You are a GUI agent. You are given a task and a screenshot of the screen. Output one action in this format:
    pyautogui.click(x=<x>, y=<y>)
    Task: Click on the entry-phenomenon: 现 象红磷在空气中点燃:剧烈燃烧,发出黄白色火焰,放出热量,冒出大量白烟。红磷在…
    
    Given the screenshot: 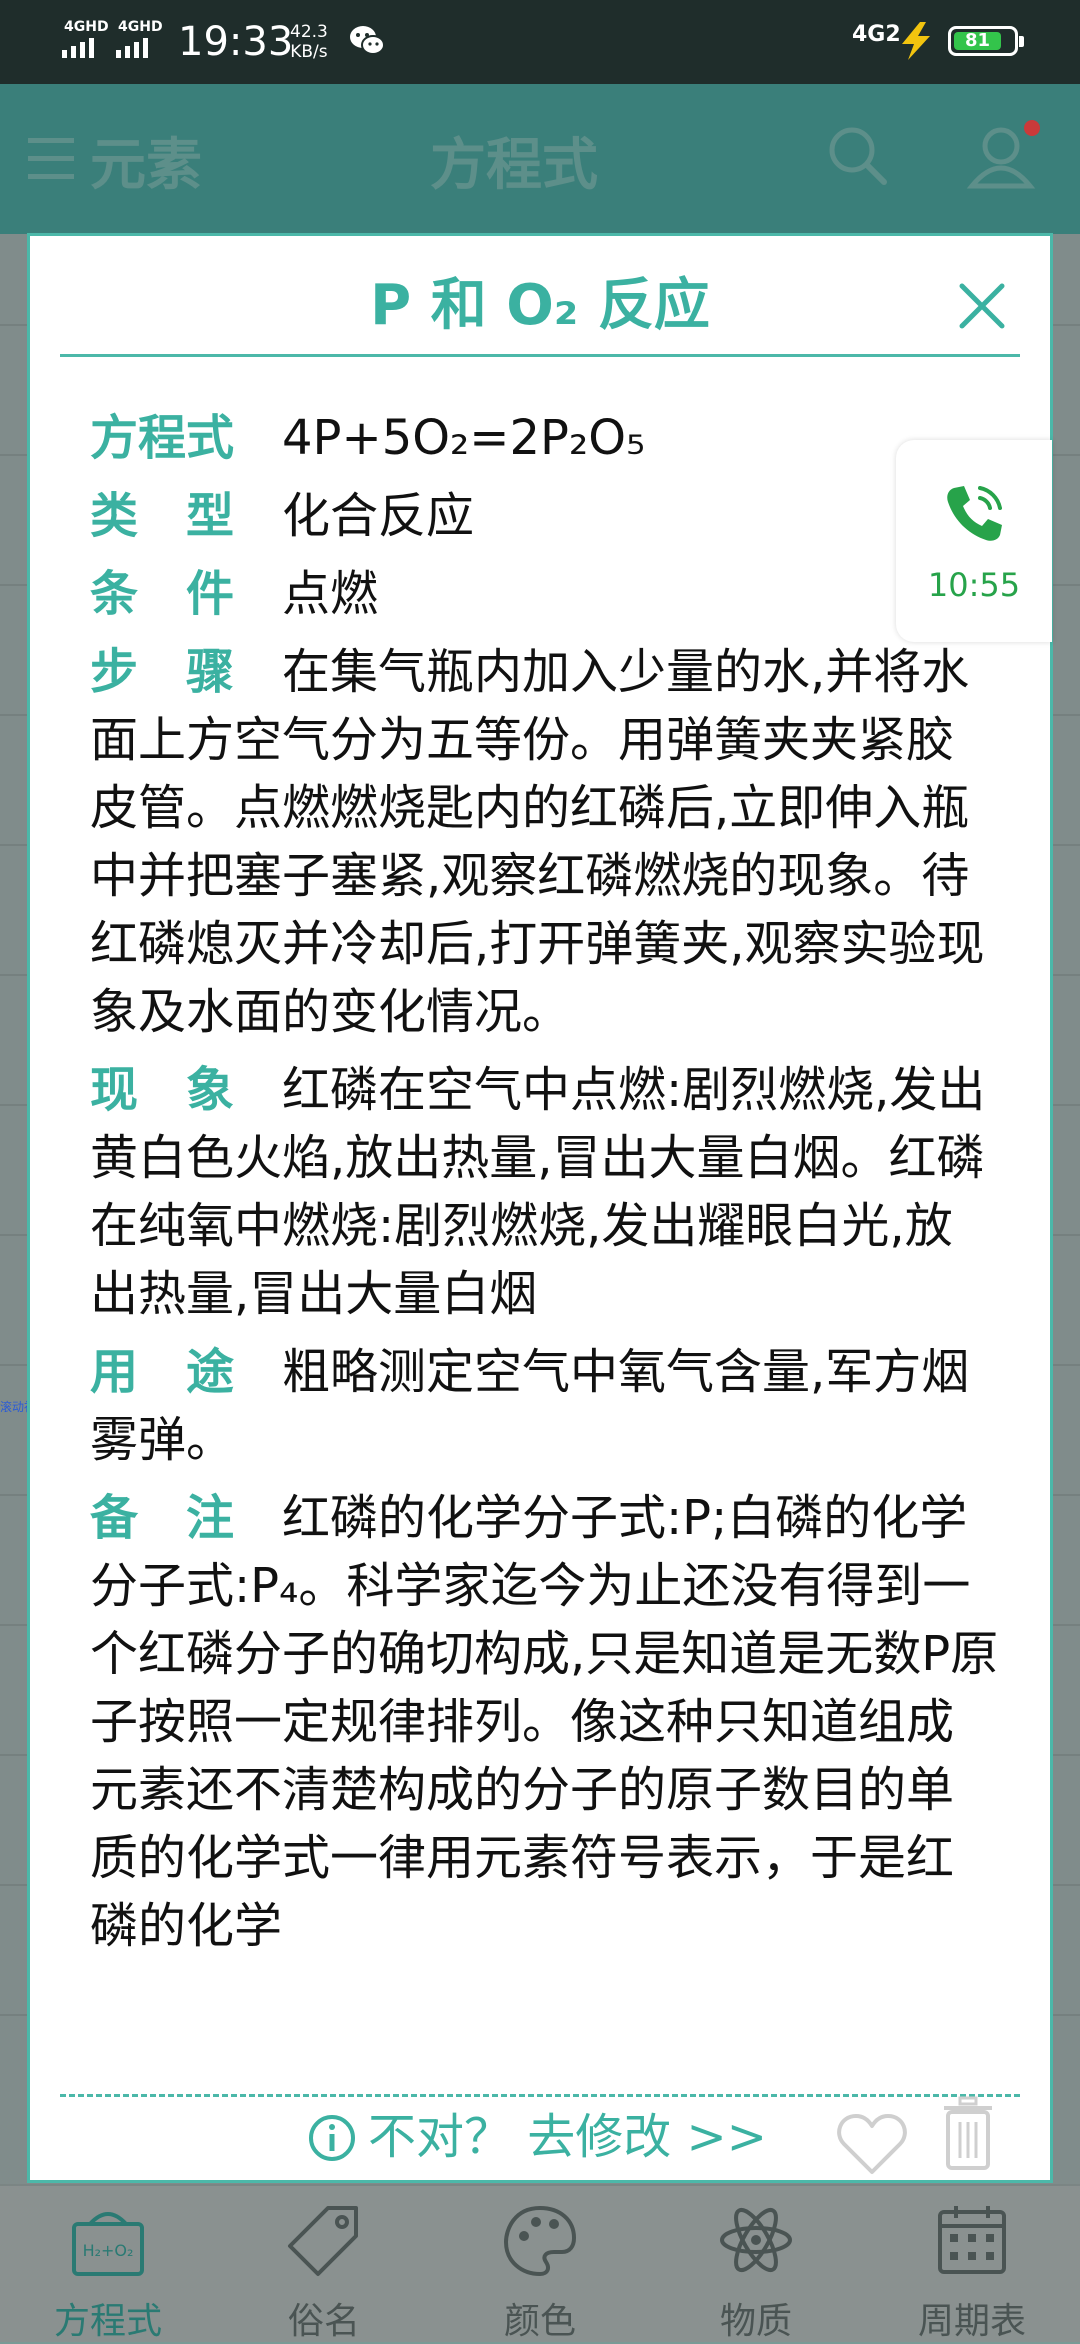 What is the action you would take?
    pyautogui.click(x=538, y=1192)
    